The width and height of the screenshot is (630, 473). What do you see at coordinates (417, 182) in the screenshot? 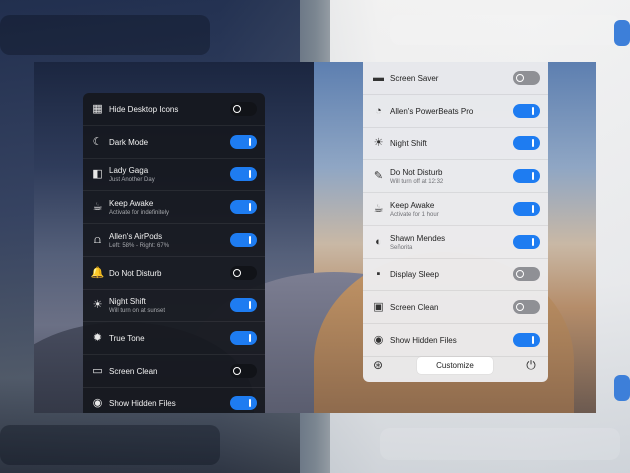
I see `row-subtitle: Will turn off at 12:32` at bounding box center [417, 182].